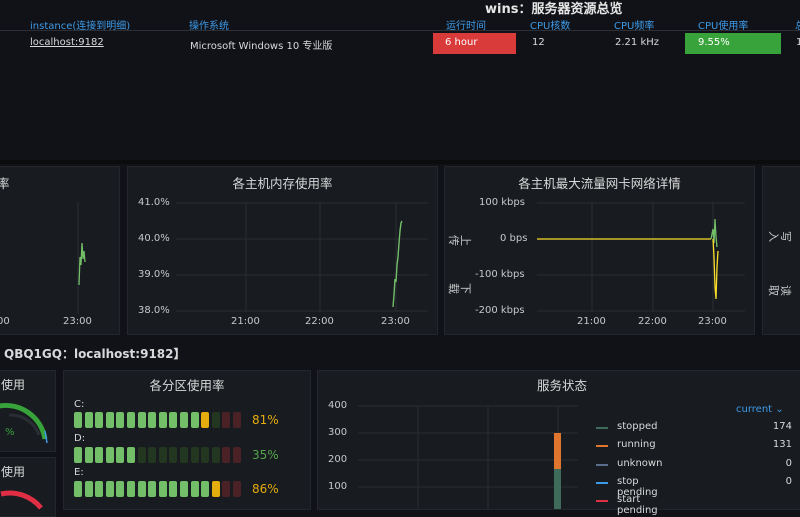  I want to click on cpu-usage-value: 9.55%, so click(714, 42).